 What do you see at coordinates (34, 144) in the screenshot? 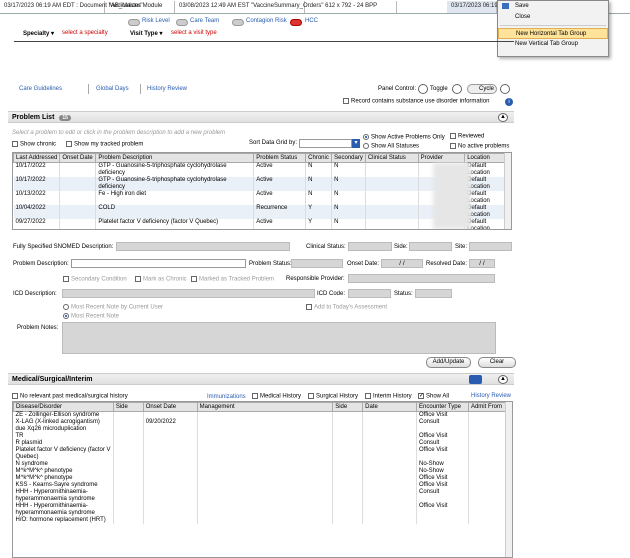
I see `show-chronic-checkbox: Show chronic` at bounding box center [34, 144].